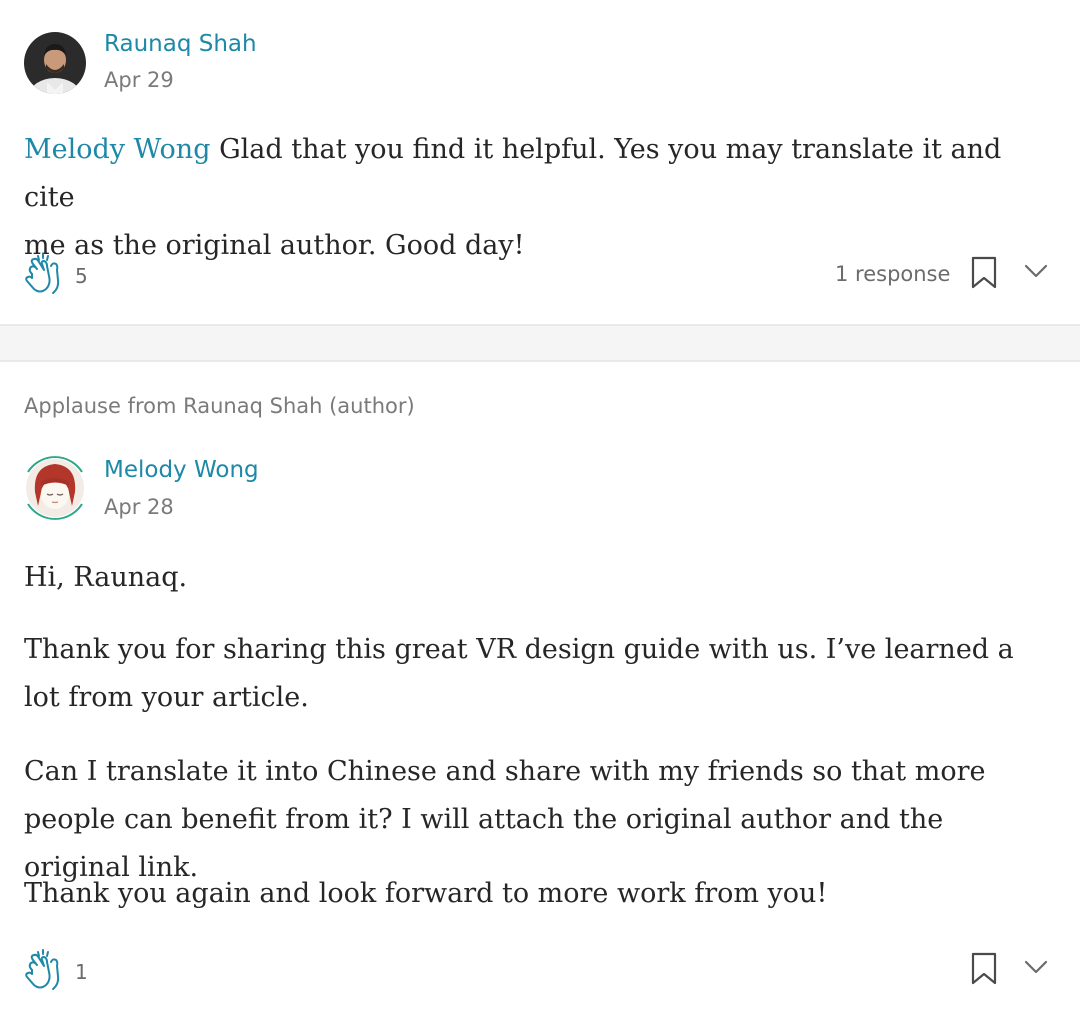 This screenshot has height=1016, width=1080. Describe the element at coordinates (139, 80) in the screenshot. I see `post-date: Apr 29` at that location.